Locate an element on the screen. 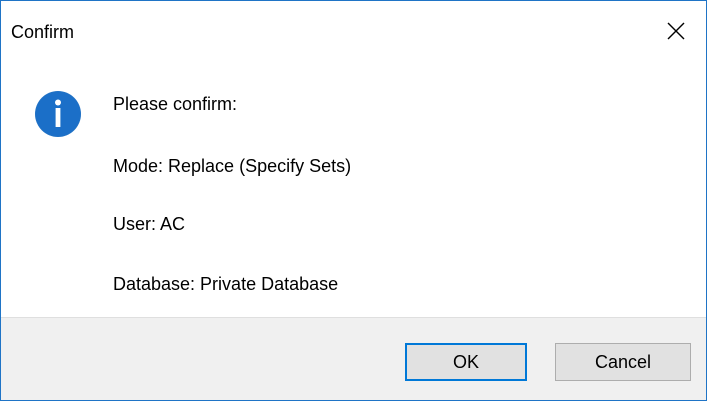 This screenshot has height=401, width=707. title-bar: Confirm is located at coordinates (353, 31).